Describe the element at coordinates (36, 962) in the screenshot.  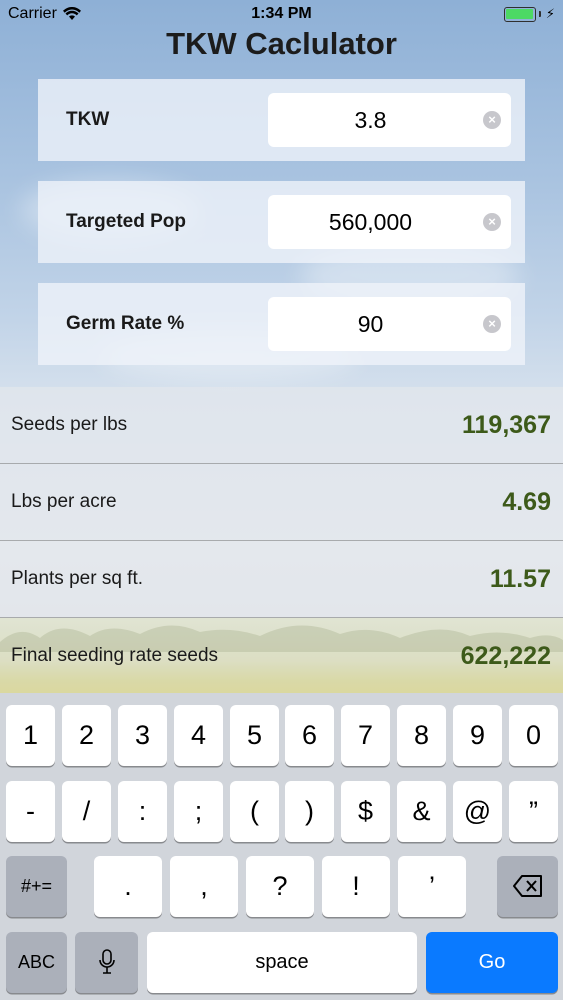
I see `abc-key: ABC` at that location.